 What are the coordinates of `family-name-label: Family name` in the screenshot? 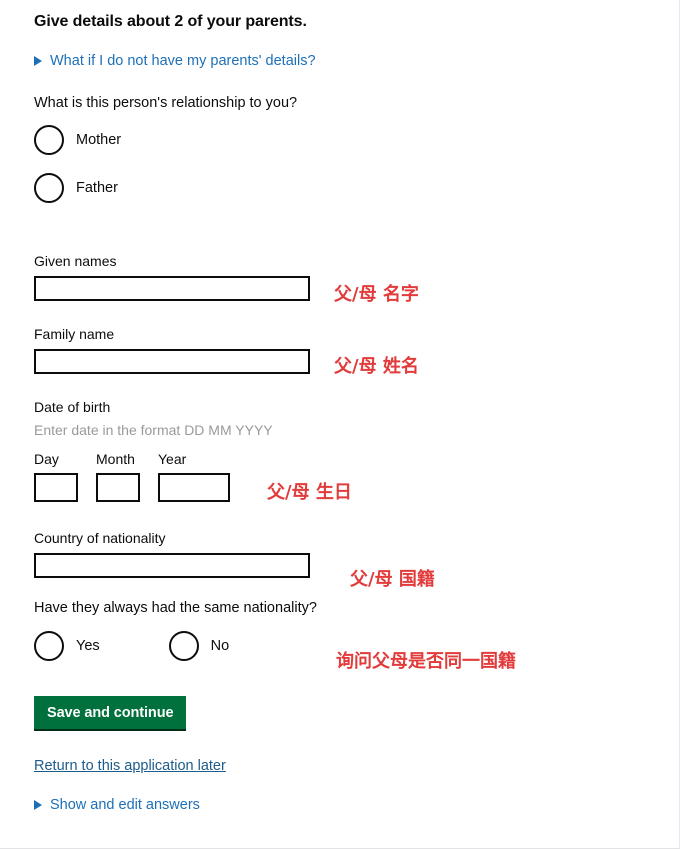 It's located at (74, 333).